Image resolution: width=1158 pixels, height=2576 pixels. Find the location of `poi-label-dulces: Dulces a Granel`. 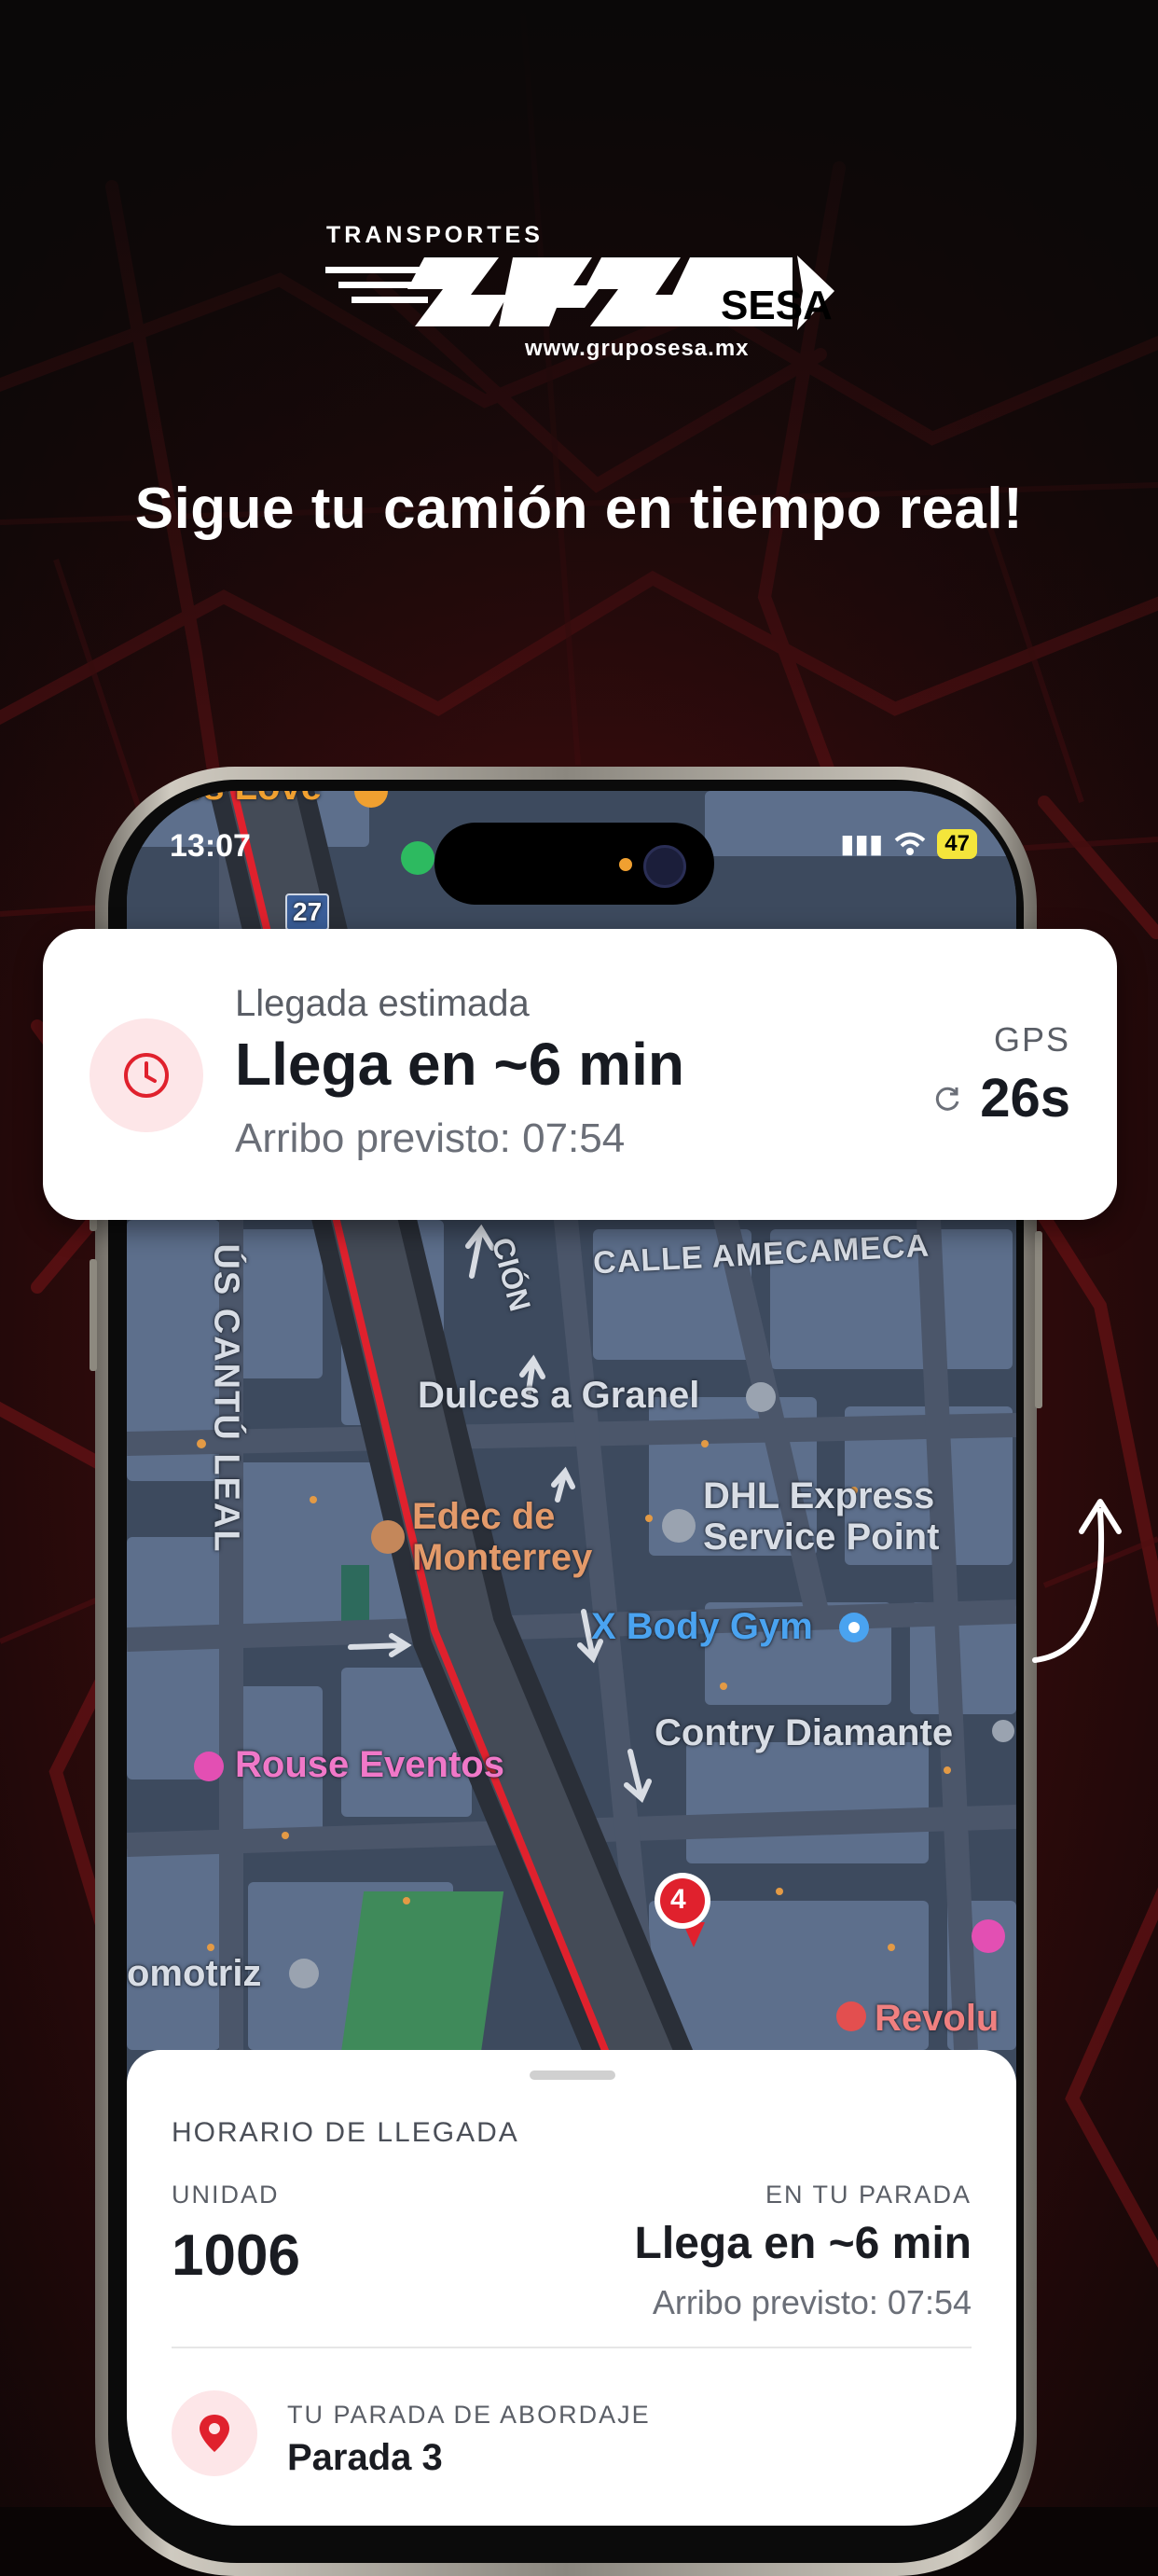

poi-label-dulces: Dulces a Granel is located at coordinates (558, 1396).